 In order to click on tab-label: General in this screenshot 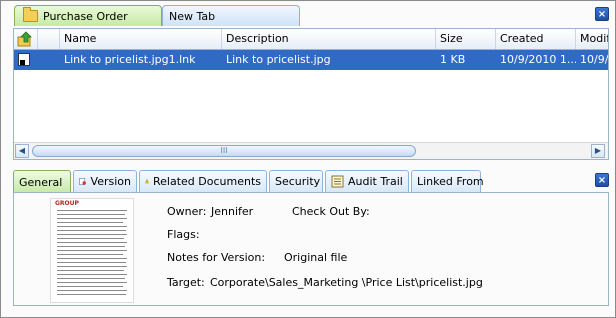, I will do `click(41, 182)`.